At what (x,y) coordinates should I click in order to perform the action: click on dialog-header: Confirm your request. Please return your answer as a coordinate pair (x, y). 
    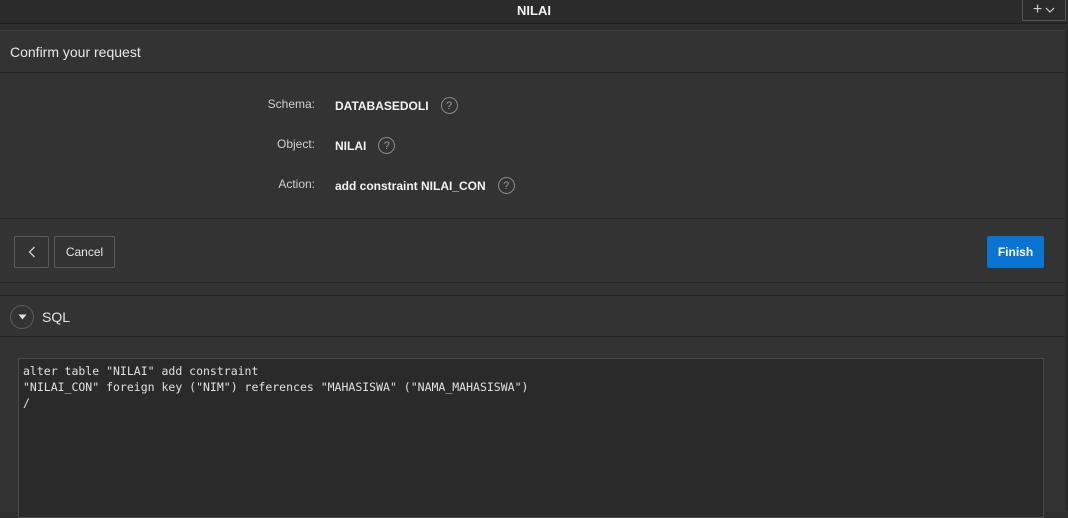
    Looking at the image, I should click on (532, 52).